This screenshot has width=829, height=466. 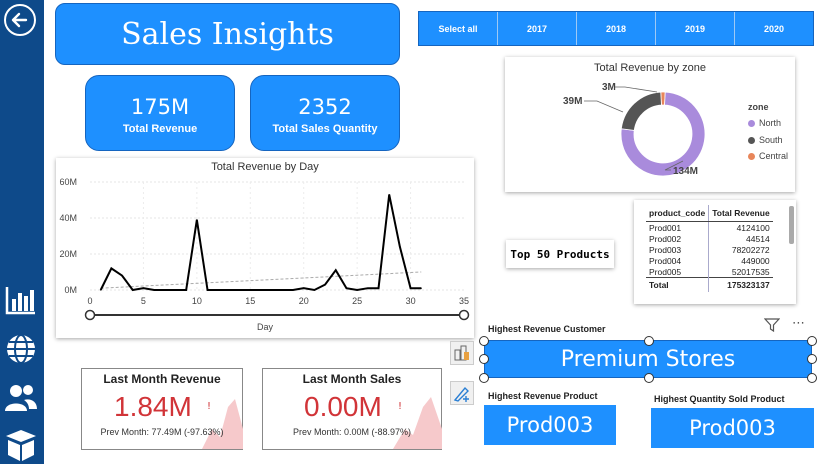 What do you see at coordinates (695, 28) in the screenshot?
I see `slicer-2019: 2019` at bounding box center [695, 28].